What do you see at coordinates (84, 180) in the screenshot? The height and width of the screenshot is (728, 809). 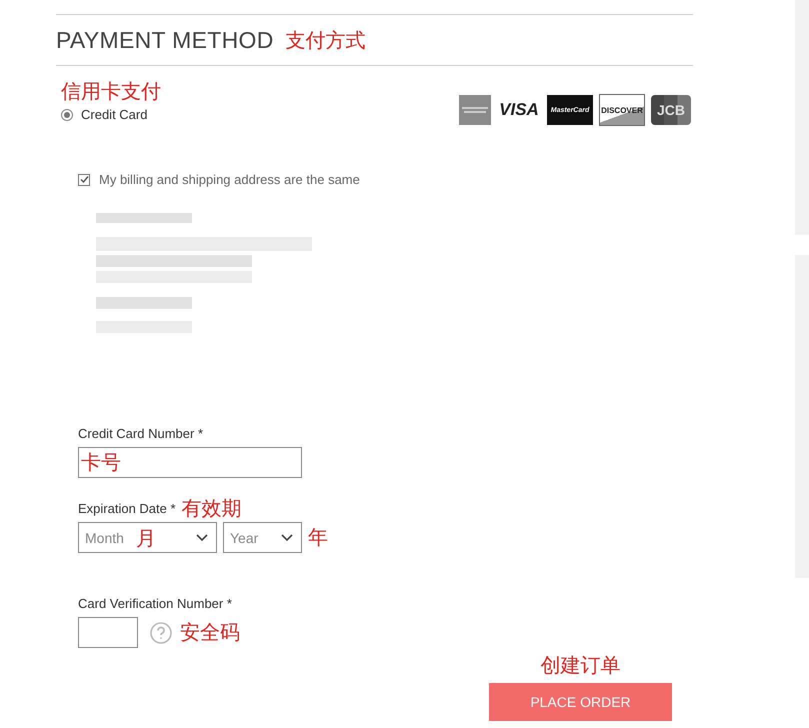 I see `checkbox` at bounding box center [84, 180].